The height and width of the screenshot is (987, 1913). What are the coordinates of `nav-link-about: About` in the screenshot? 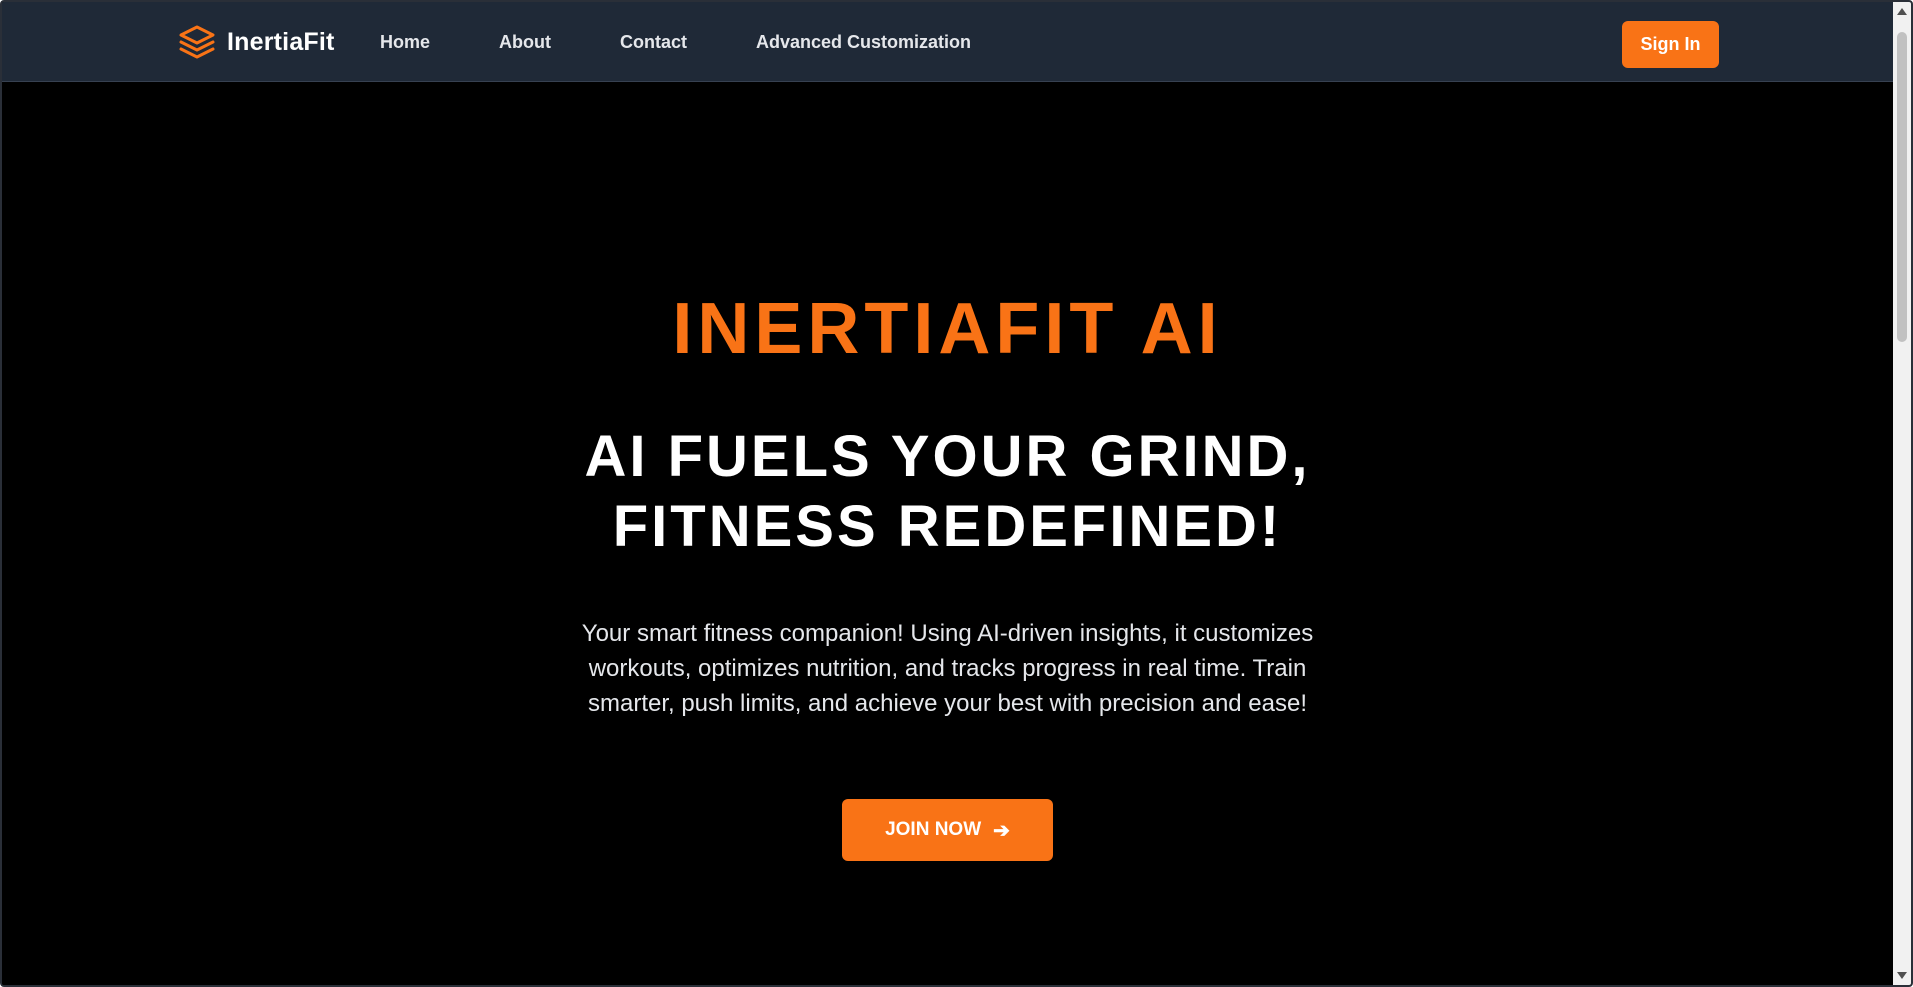 It's located at (525, 42).